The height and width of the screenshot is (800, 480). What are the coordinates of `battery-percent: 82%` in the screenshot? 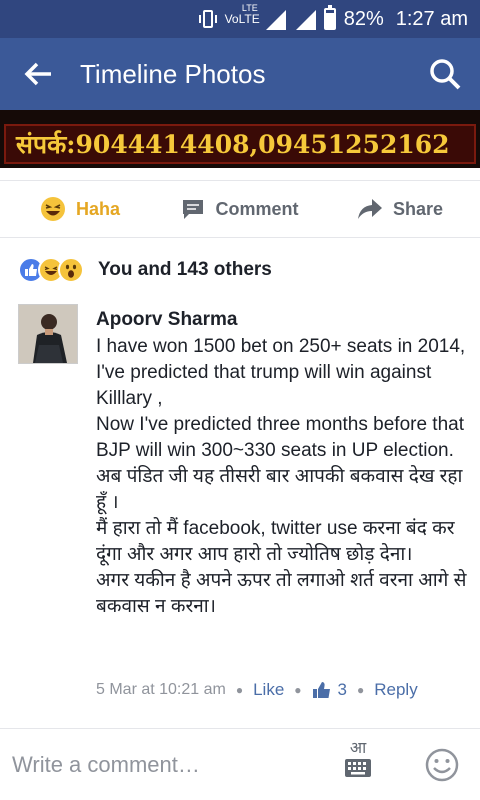 It's located at (363, 18).